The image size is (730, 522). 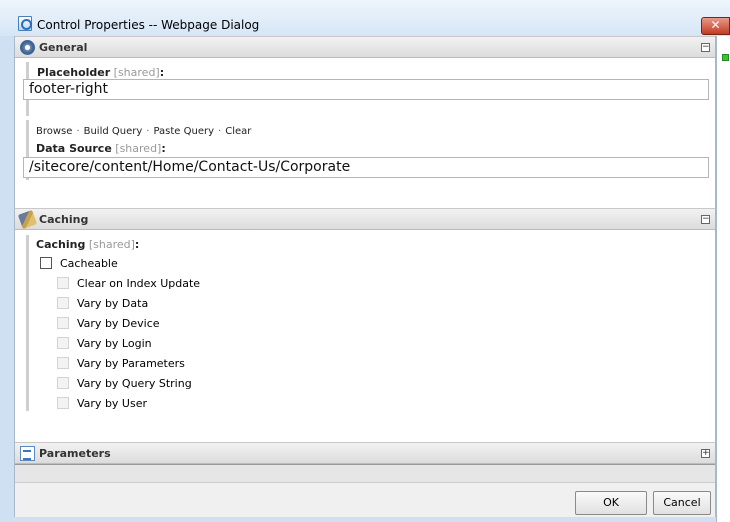 I want to click on close-button: ✕, so click(x=715, y=26).